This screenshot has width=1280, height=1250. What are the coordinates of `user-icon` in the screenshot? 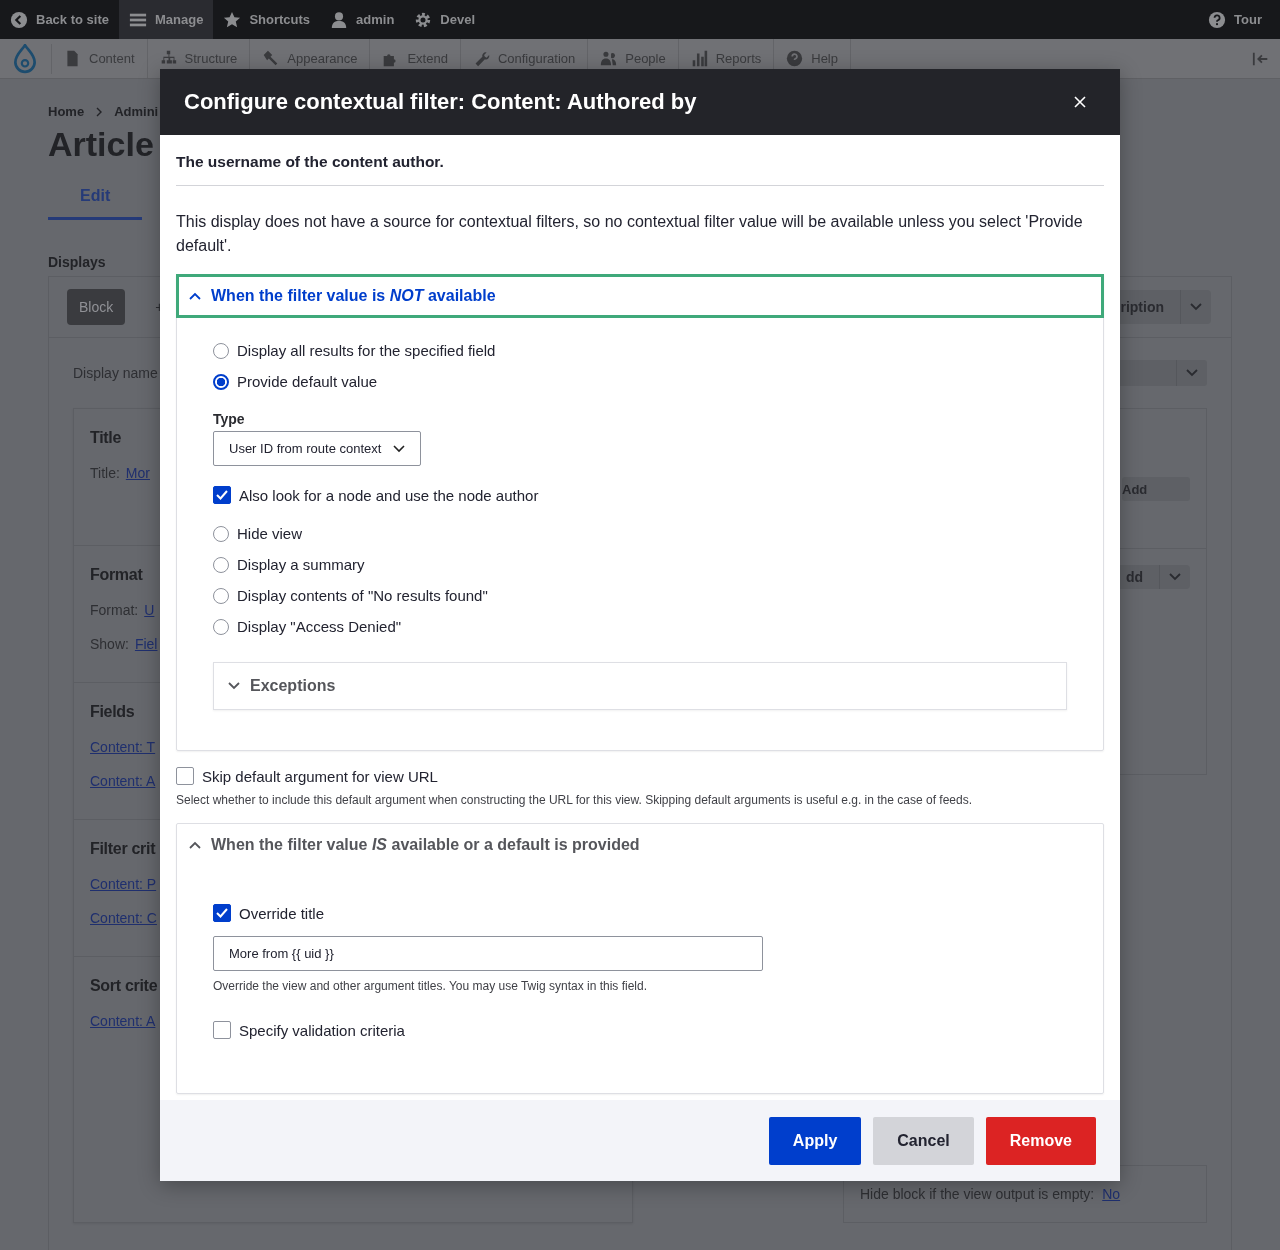 It's located at (339, 19).